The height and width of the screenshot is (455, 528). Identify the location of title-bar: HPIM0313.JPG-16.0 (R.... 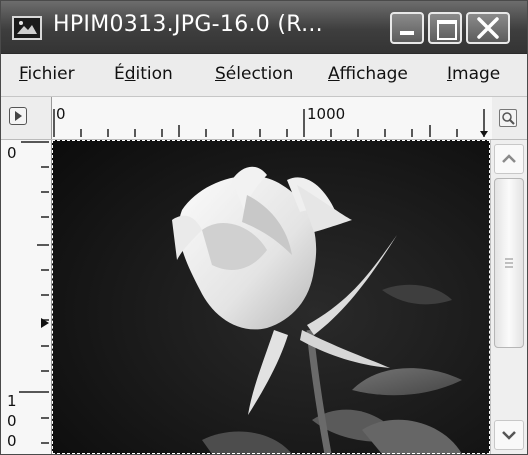
(264, 27).